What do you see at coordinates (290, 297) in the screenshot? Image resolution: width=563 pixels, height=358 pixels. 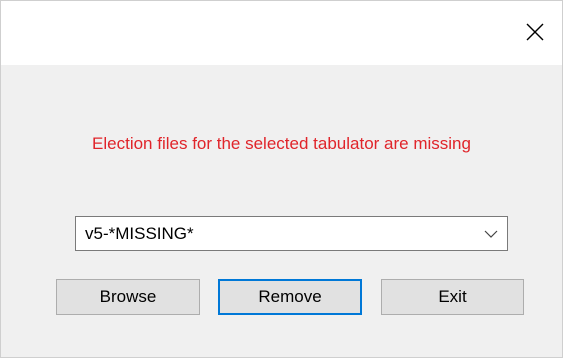 I see `remove-button: Remove` at bounding box center [290, 297].